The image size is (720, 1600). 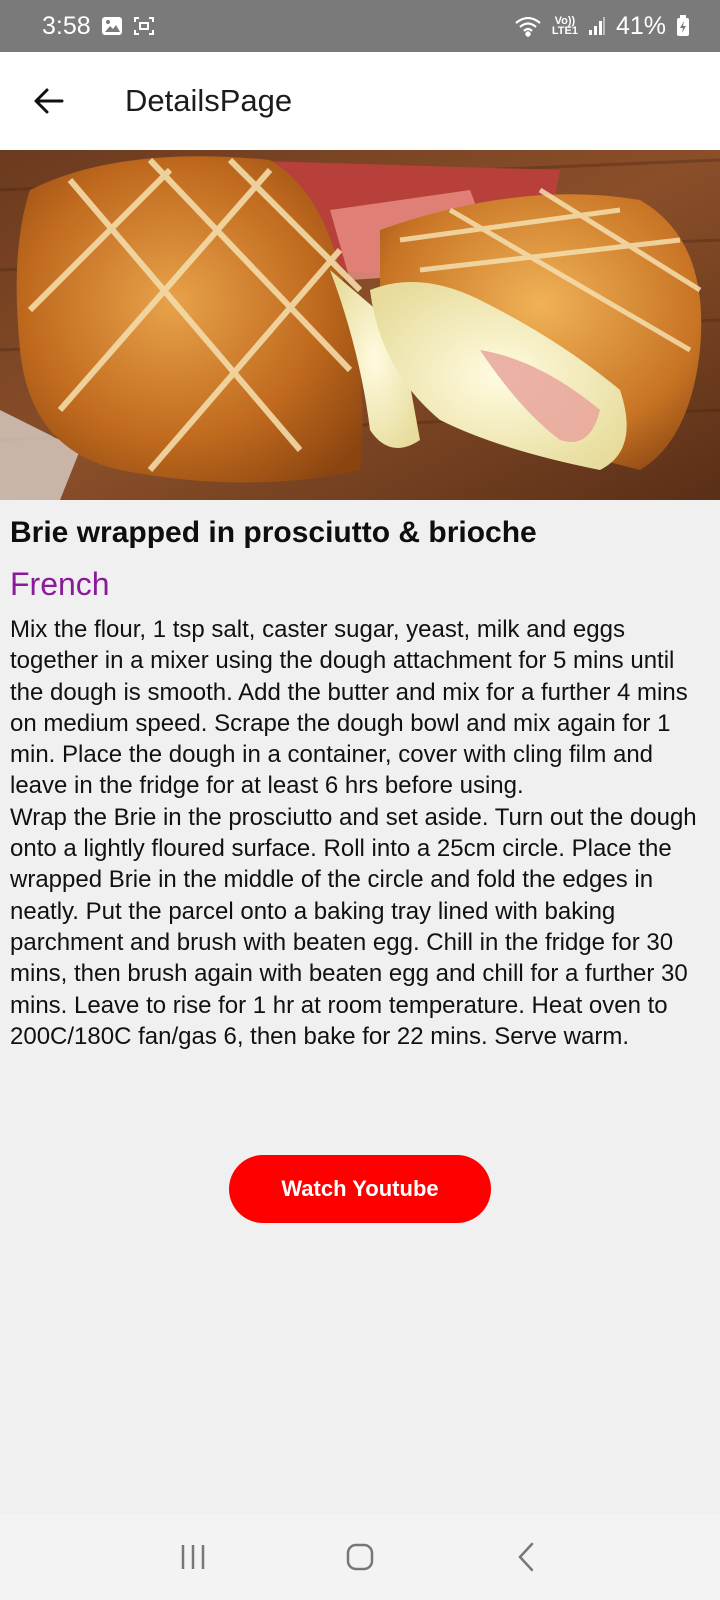 I want to click on home-icon, so click(x=360, y=1557).